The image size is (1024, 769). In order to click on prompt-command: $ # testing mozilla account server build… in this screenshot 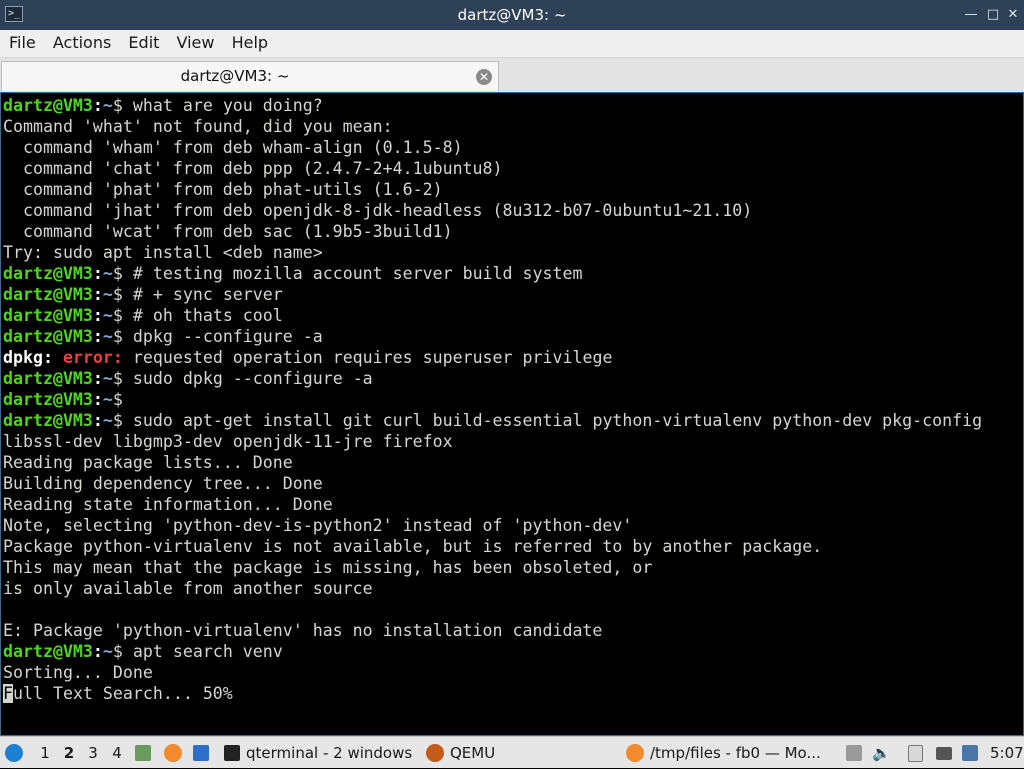, I will do `click(347, 273)`.